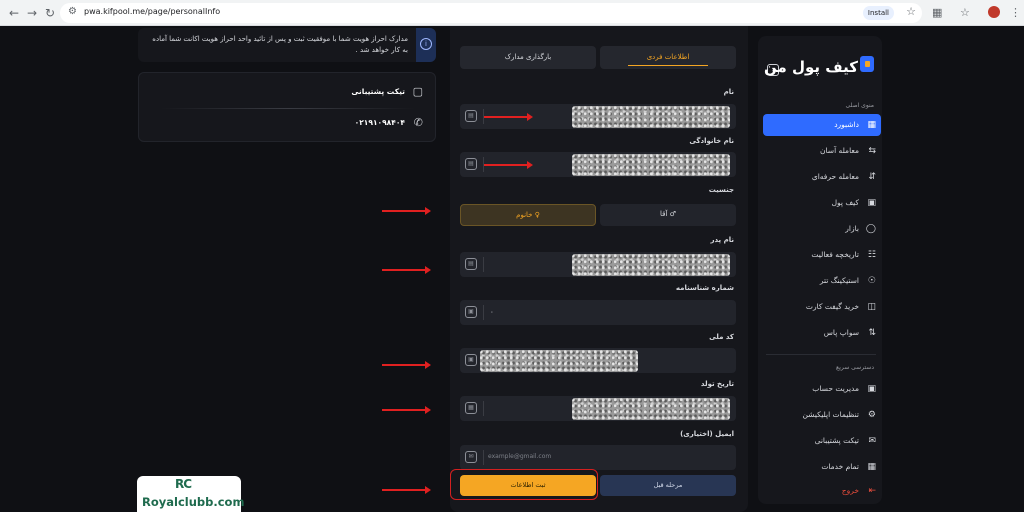 The width and height of the screenshot is (1024, 512). Describe the element at coordinates (836, 440) in the screenshot. I see `sidebar-item-label: تیکت پشتیبانی` at that location.